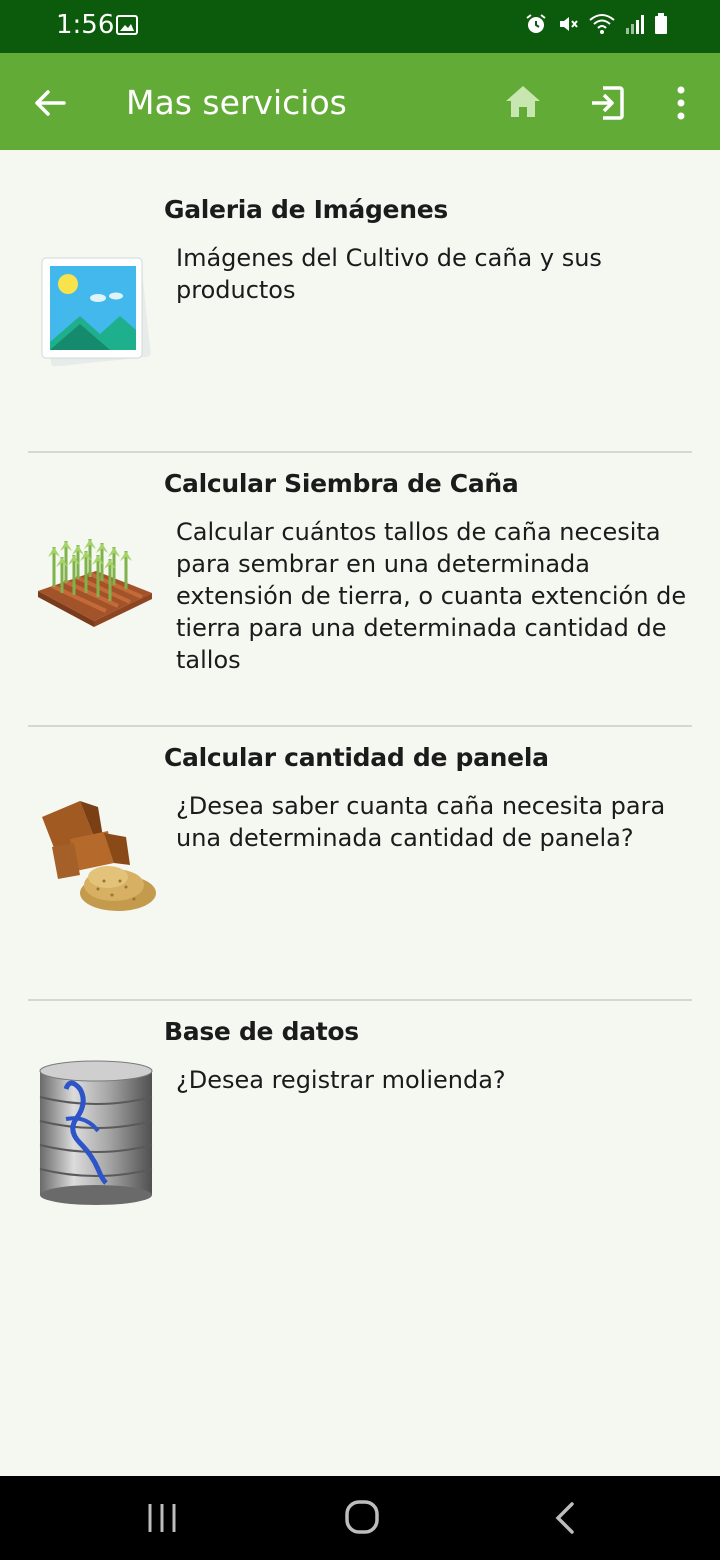 This screenshot has width=720, height=1560. I want to click on home-circle-icon, so click(362, 1517).